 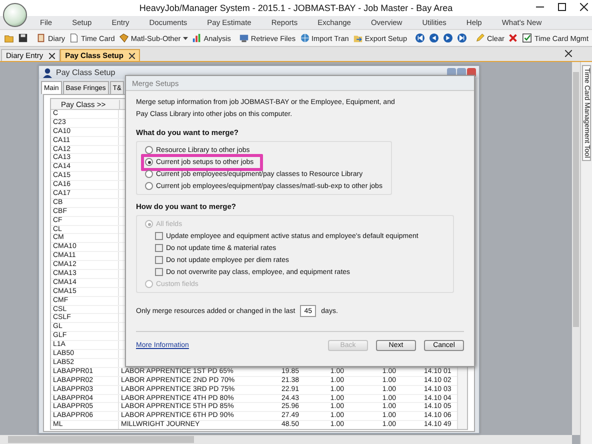 I want to click on horizontal-scrollbar, so click(x=286, y=439).